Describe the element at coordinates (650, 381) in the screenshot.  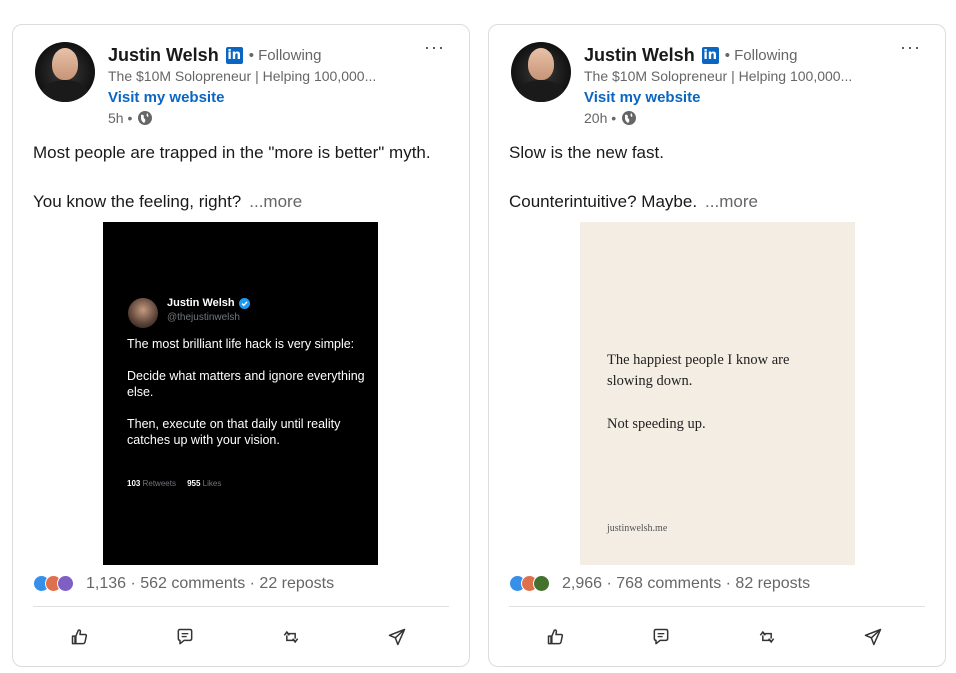
I see `quote-line-2: slowing down.` at that location.